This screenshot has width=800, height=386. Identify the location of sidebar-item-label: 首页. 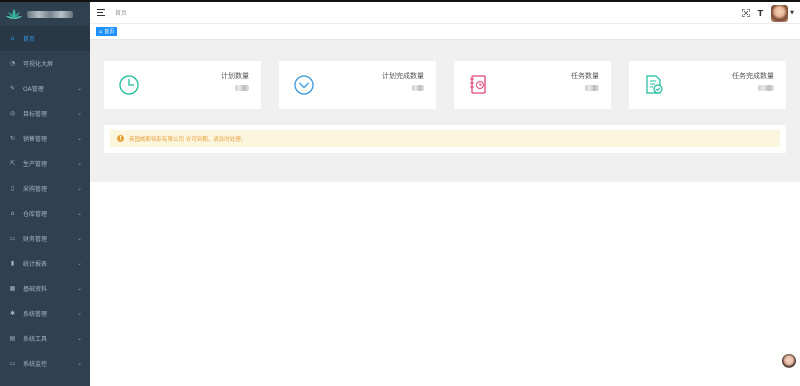
(29, 39).